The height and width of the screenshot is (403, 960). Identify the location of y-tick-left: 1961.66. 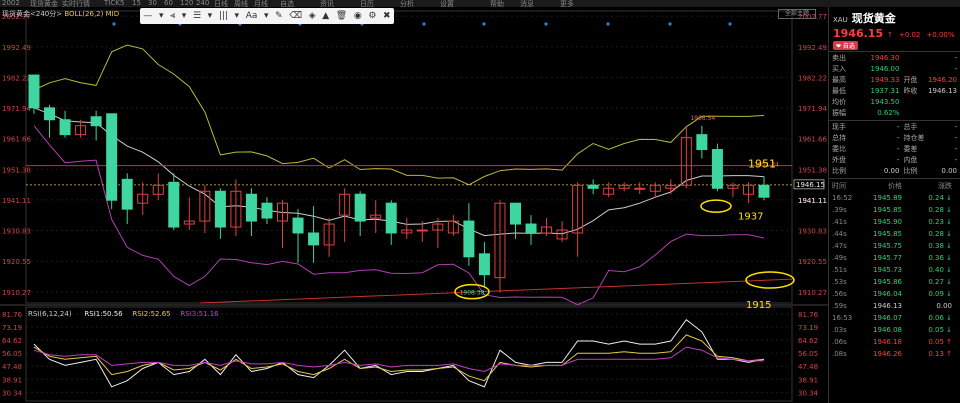
(16, 140).